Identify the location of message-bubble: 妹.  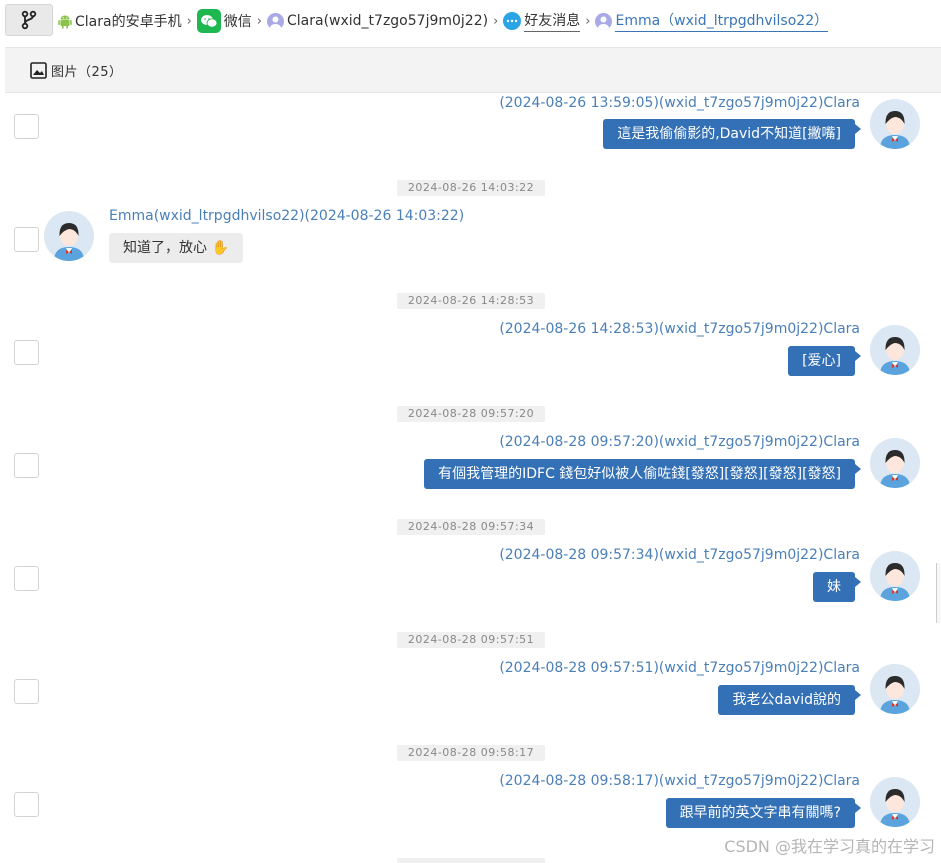
(837, 587).